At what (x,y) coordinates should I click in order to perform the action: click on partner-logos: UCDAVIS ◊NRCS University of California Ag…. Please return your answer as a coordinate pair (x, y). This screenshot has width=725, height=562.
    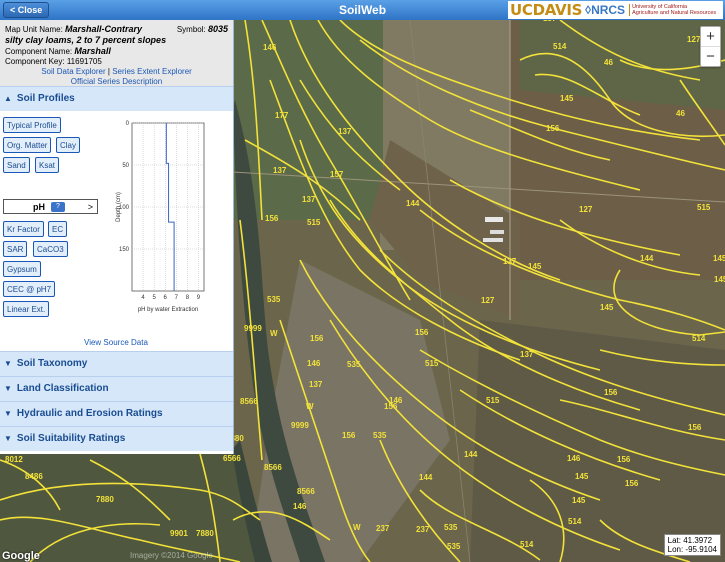
    Looking at the image, I should click on (615, 10).